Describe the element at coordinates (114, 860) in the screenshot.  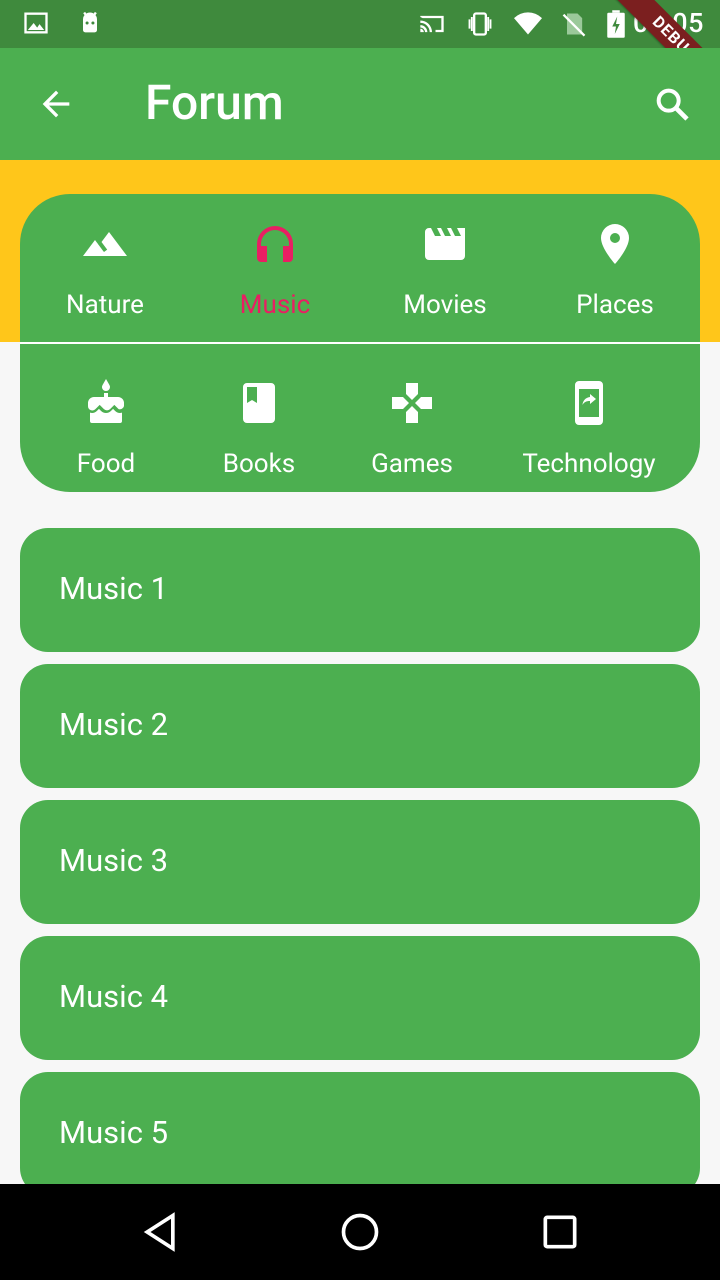
I see `list-item-label: Music 3` at that location.